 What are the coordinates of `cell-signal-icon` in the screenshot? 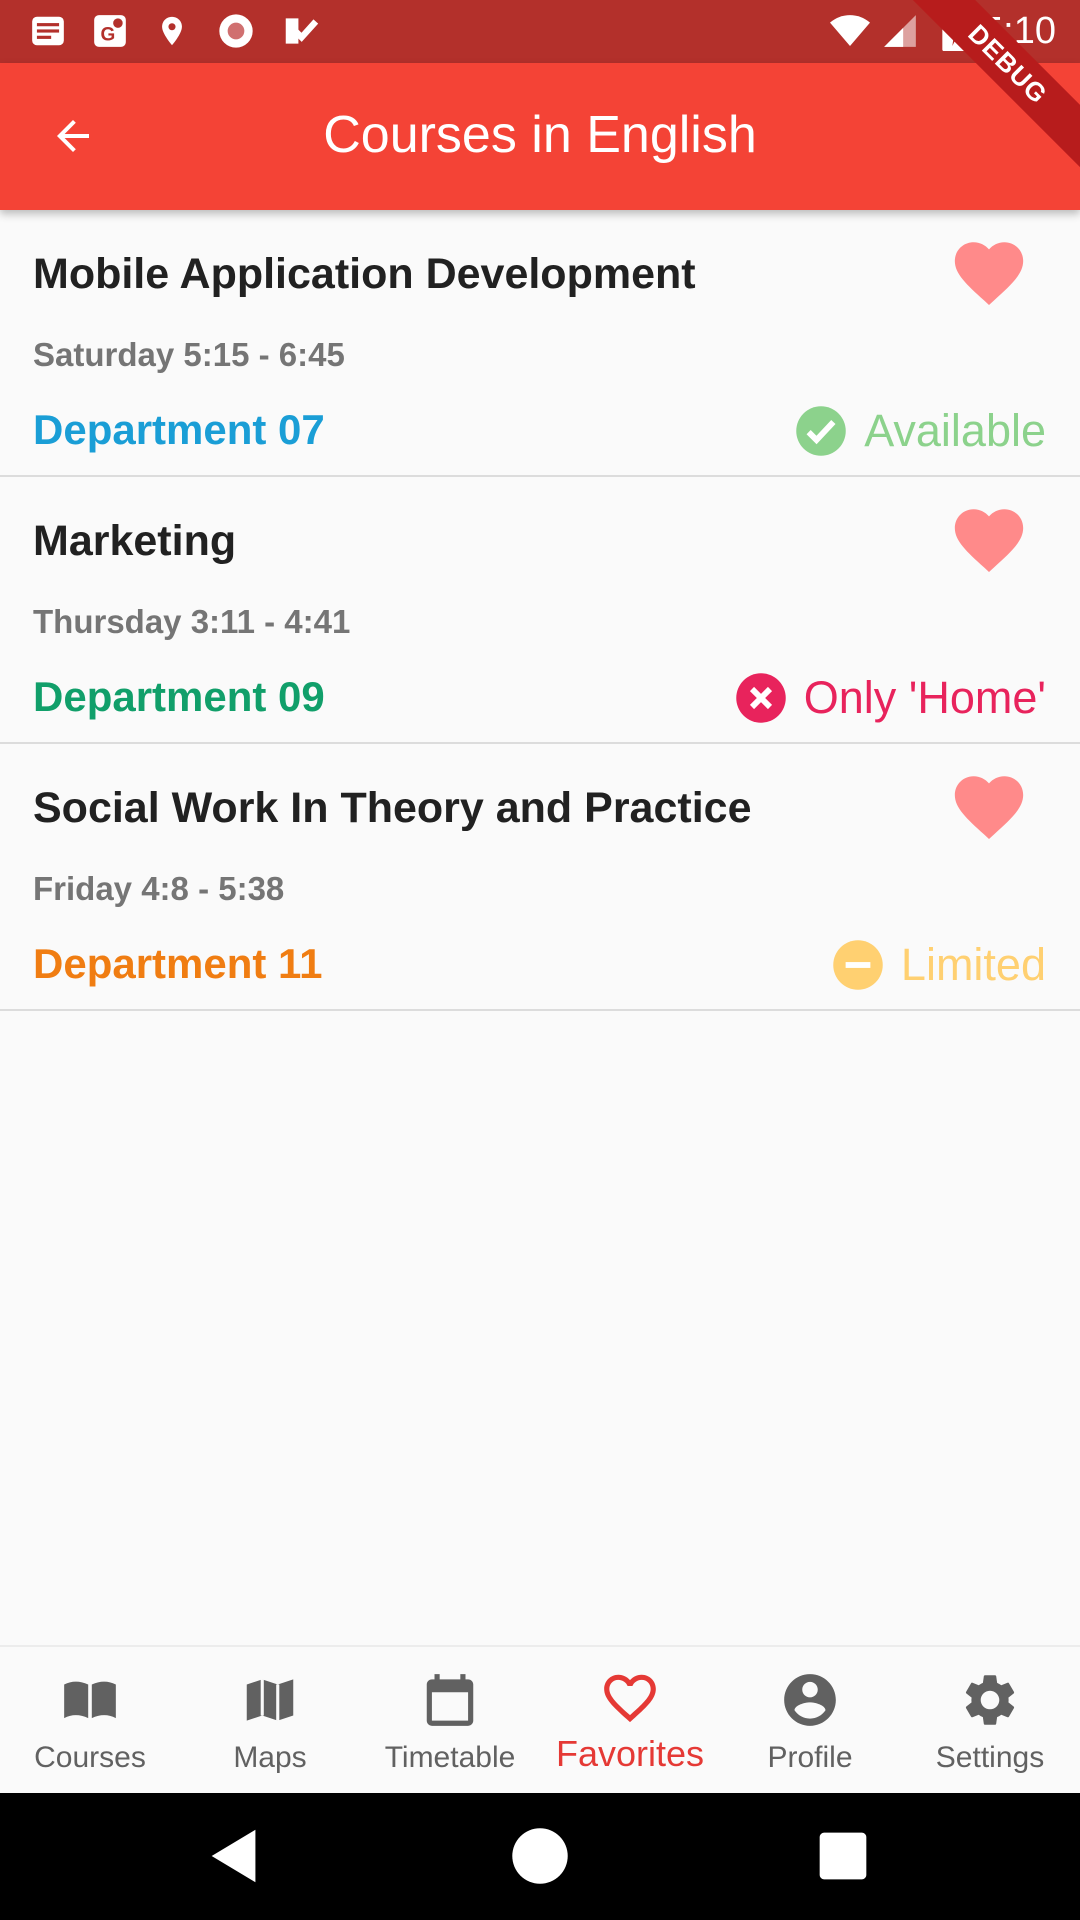 It's located at (900, 31).